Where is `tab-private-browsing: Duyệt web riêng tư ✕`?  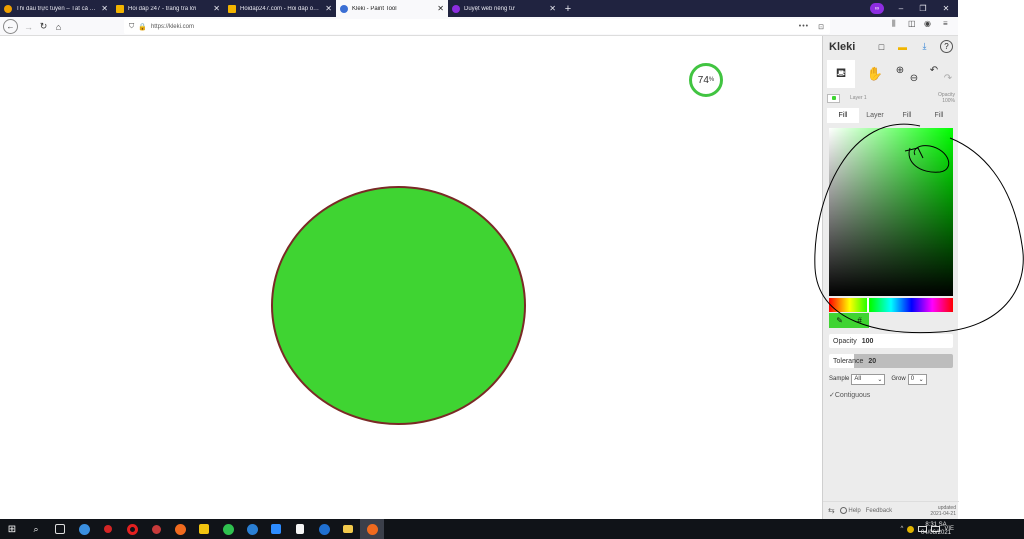 tab-private-browsing: Duyệt web riêng tư ✕ is located at coordinates (504, 8).